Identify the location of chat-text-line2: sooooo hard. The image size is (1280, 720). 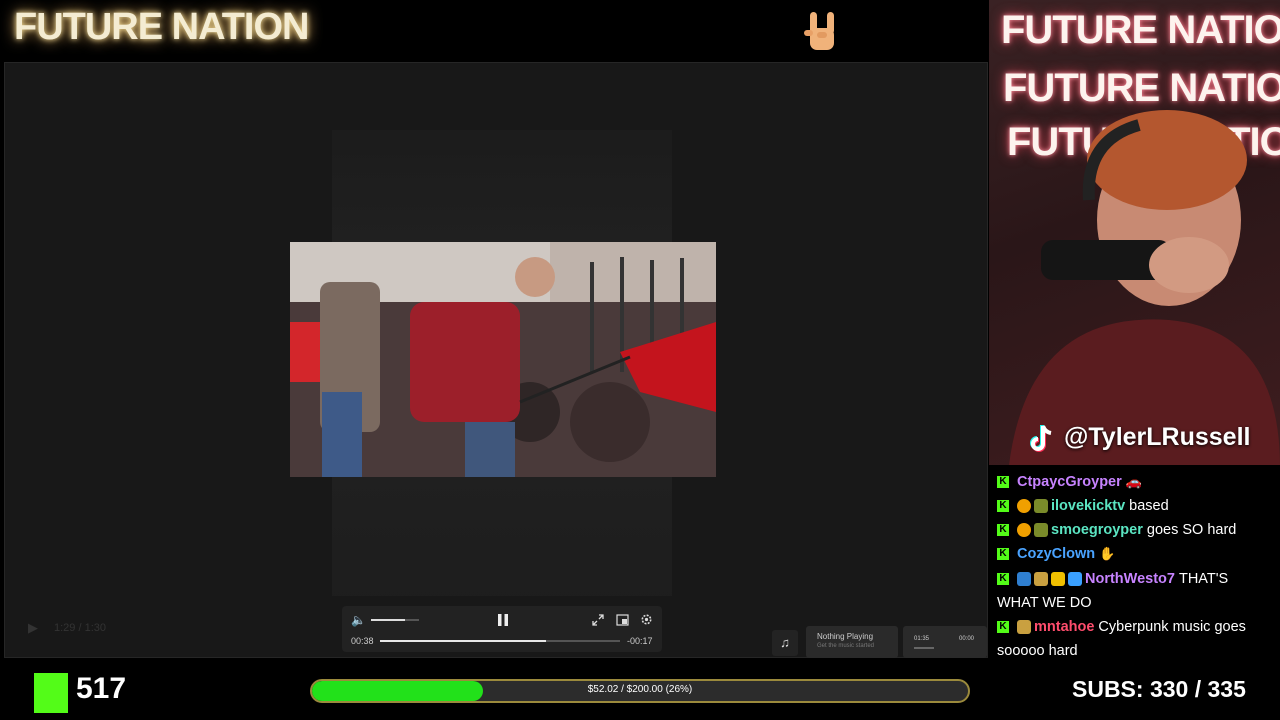
(1037, 651).